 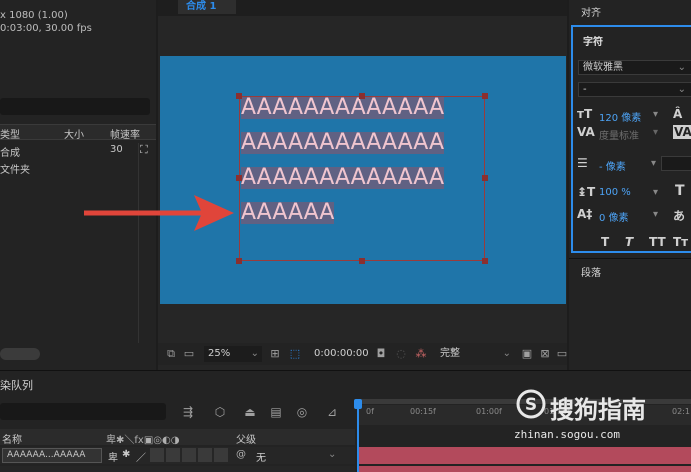 I want to click on 3d-layer-switch, so click(x=221, y=455).